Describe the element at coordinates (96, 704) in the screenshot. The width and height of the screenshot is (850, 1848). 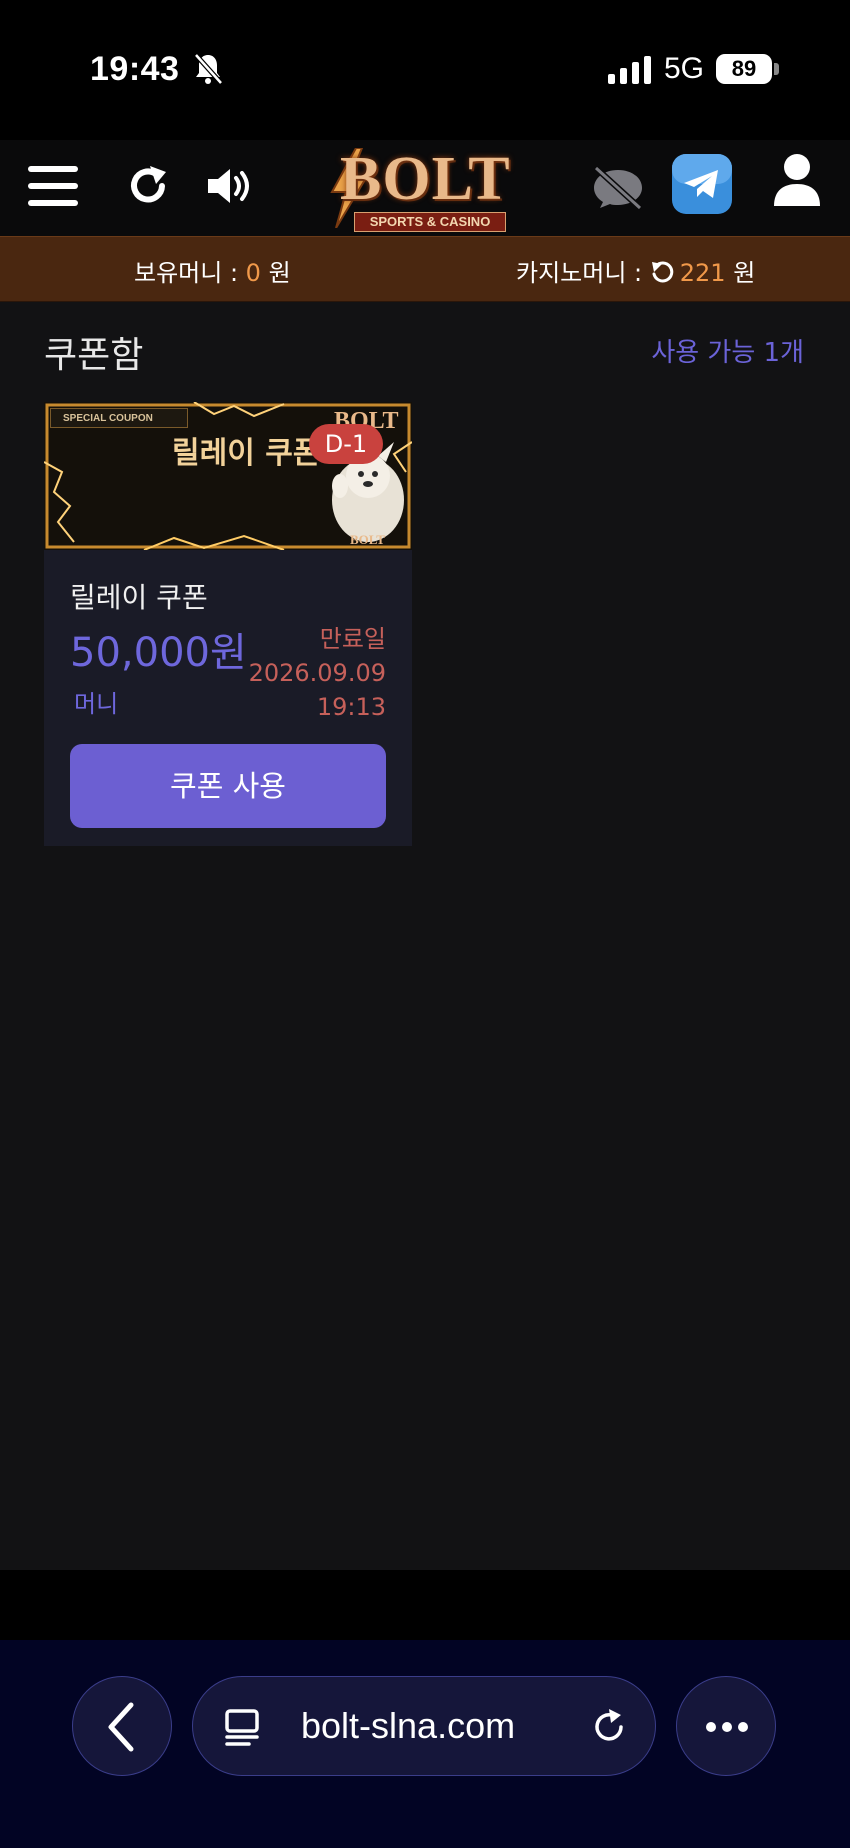
I see `coupon-unit: 머니` at that location.